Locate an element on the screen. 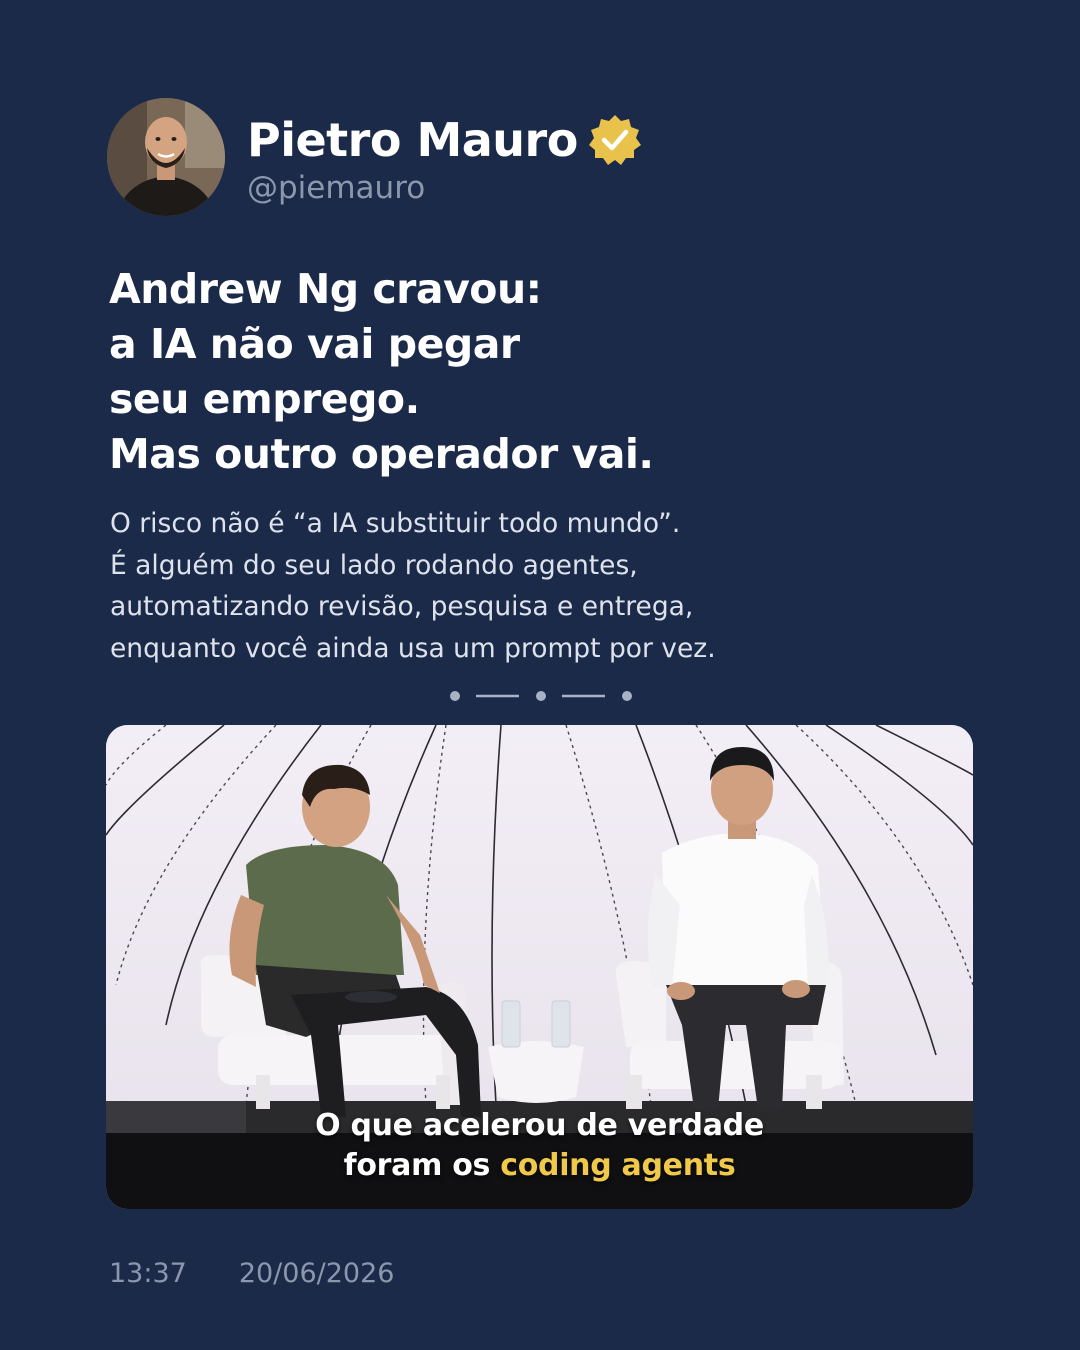 This screenshot has height=1350, width=1080. caption-line: O que acelerou de verdade is located at coordinates (539, 1125).